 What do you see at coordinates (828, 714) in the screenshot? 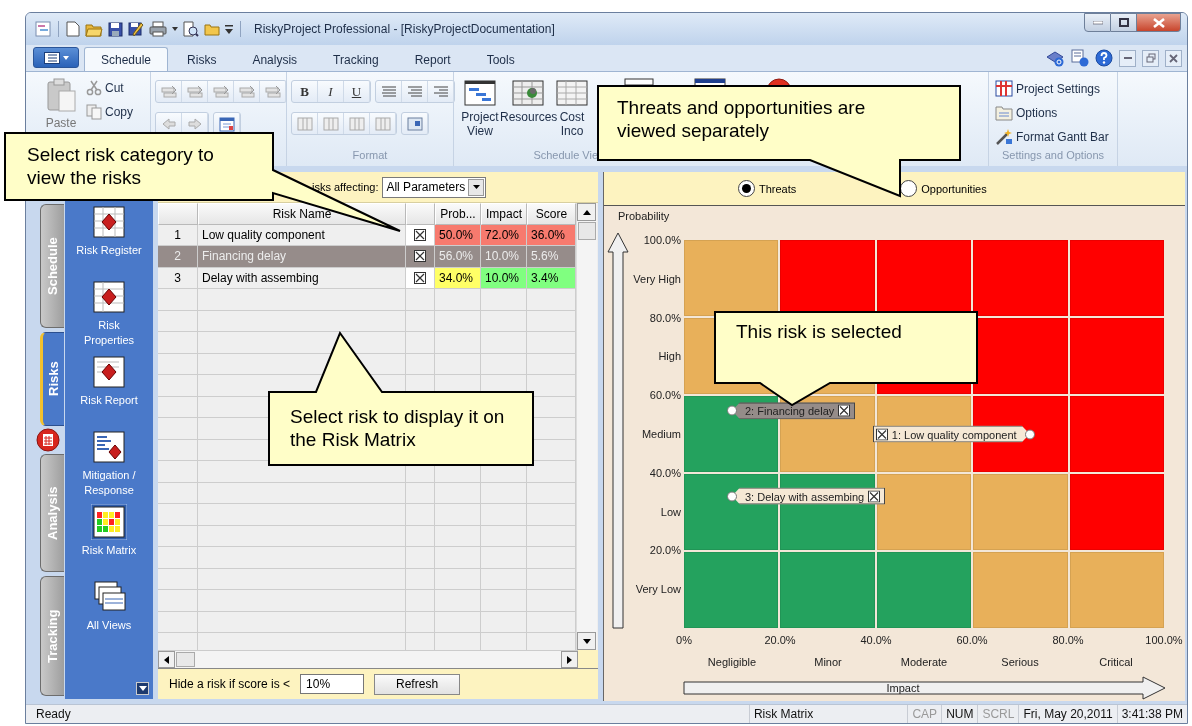
I see `status-view: Risk Matrix` at bounding box center [828, 714].